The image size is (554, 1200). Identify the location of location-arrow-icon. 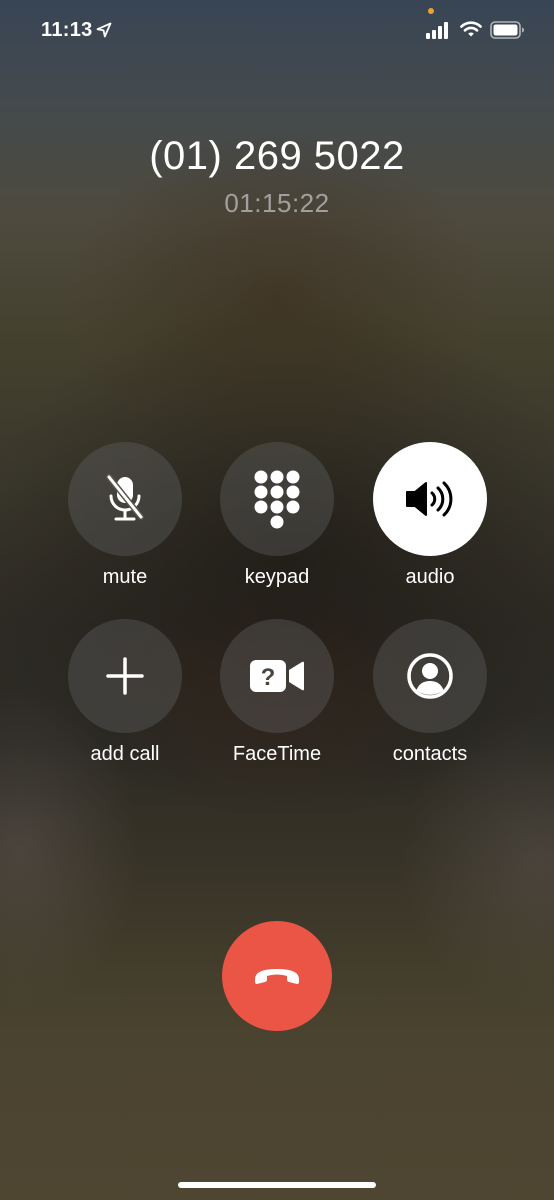
(104, 30).